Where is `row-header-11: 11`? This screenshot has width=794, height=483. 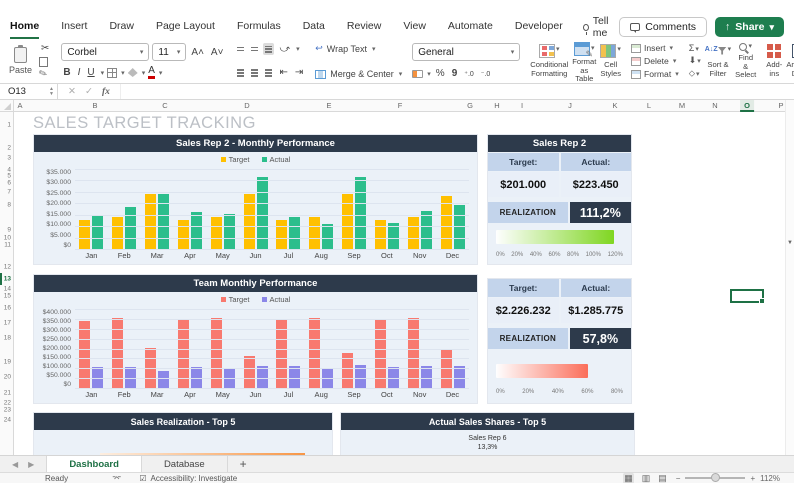 row-header-11: 11 is located at coordinates (7, 245).